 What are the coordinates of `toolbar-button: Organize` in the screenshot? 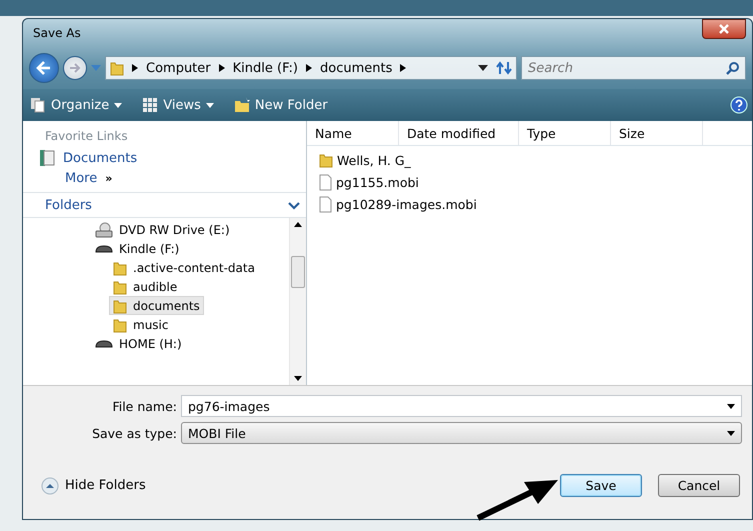 It's located at (76, 105).